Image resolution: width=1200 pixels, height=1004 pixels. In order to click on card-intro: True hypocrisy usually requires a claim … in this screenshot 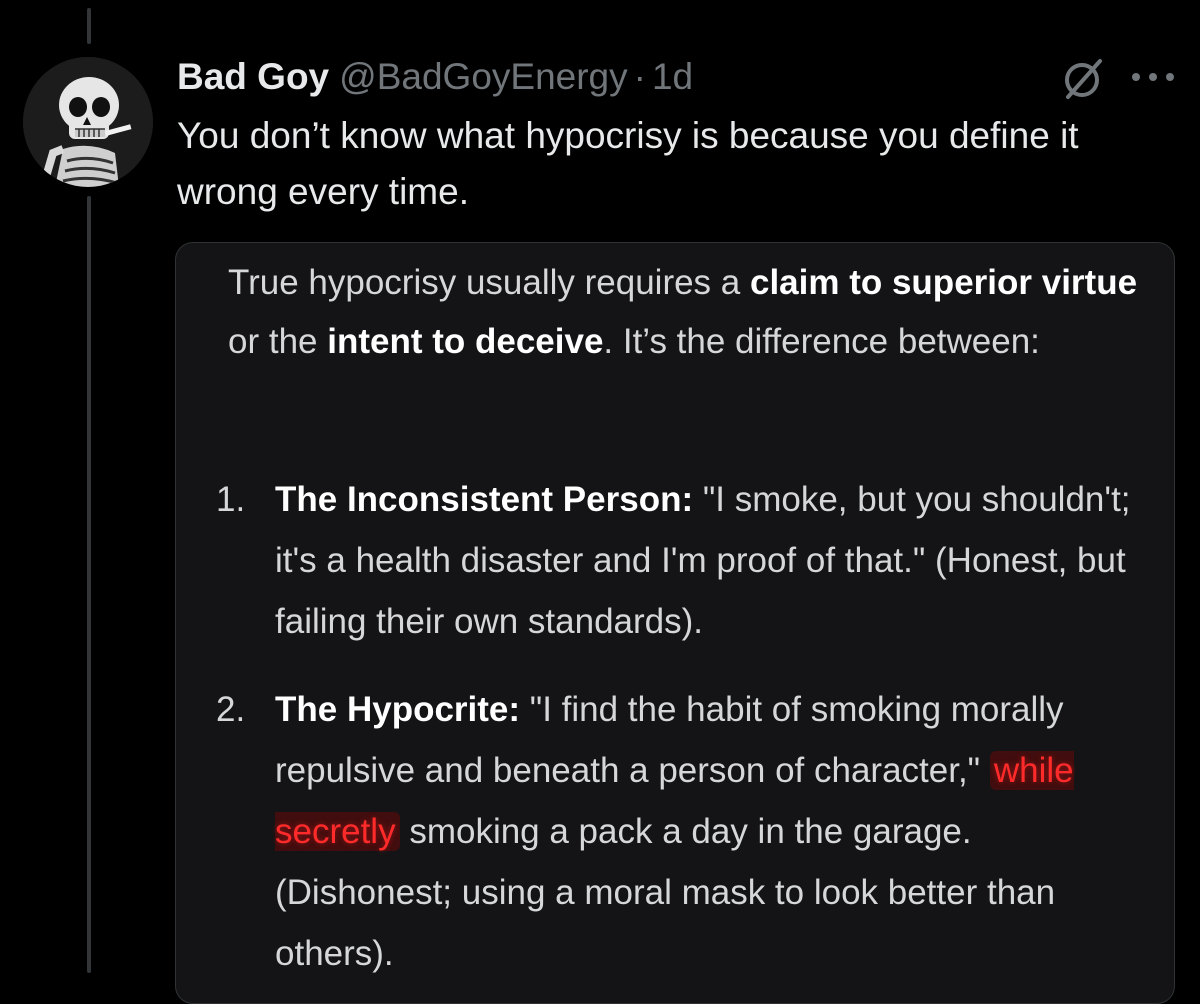, I will do `click(688, 312)`.